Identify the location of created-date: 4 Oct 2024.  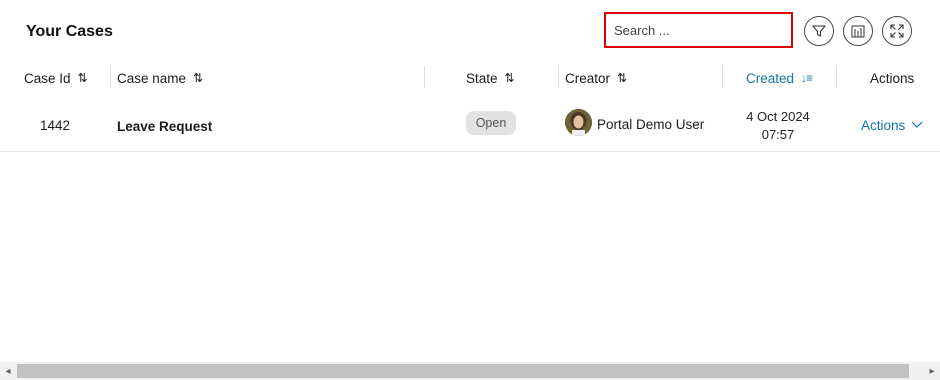
(778, 116).